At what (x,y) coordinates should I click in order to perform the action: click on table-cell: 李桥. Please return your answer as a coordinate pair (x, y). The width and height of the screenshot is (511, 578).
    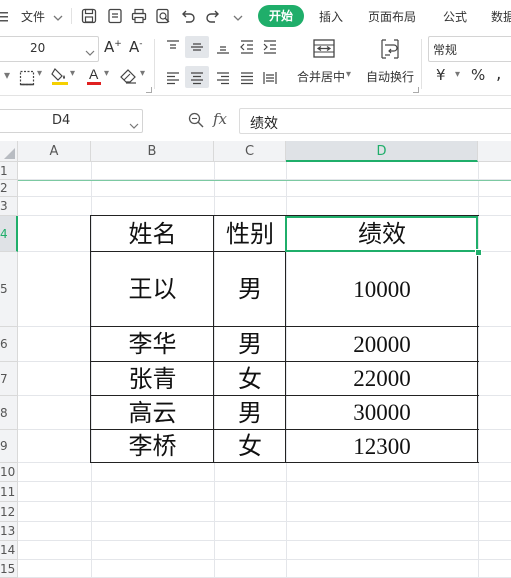
    Looking at the image, I should click on (152, 446).